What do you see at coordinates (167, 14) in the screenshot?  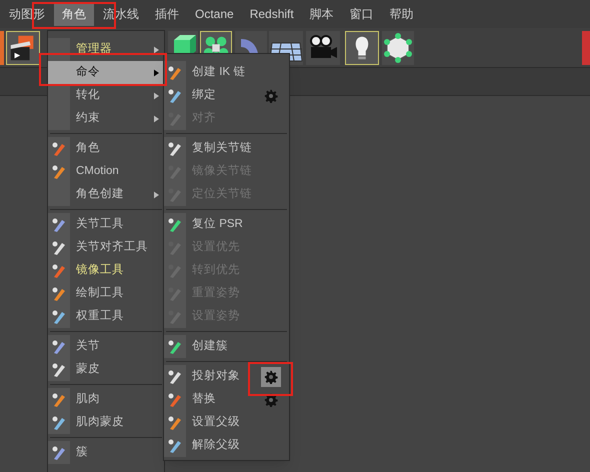 I see `menu-item: 插件` at bounding box center [167, 14].